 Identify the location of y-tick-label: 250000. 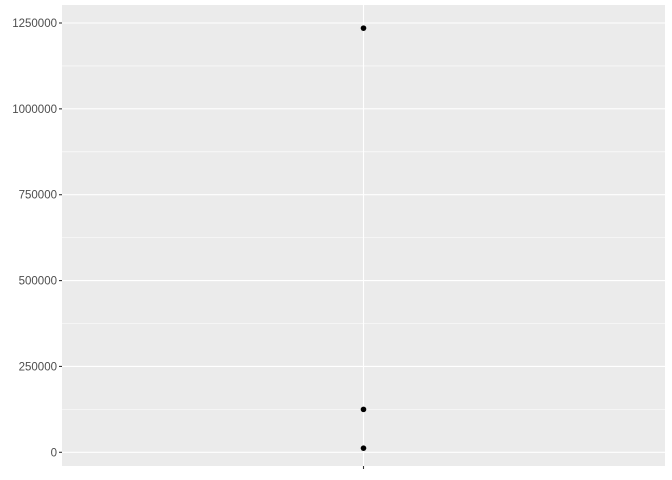
(38, 367).